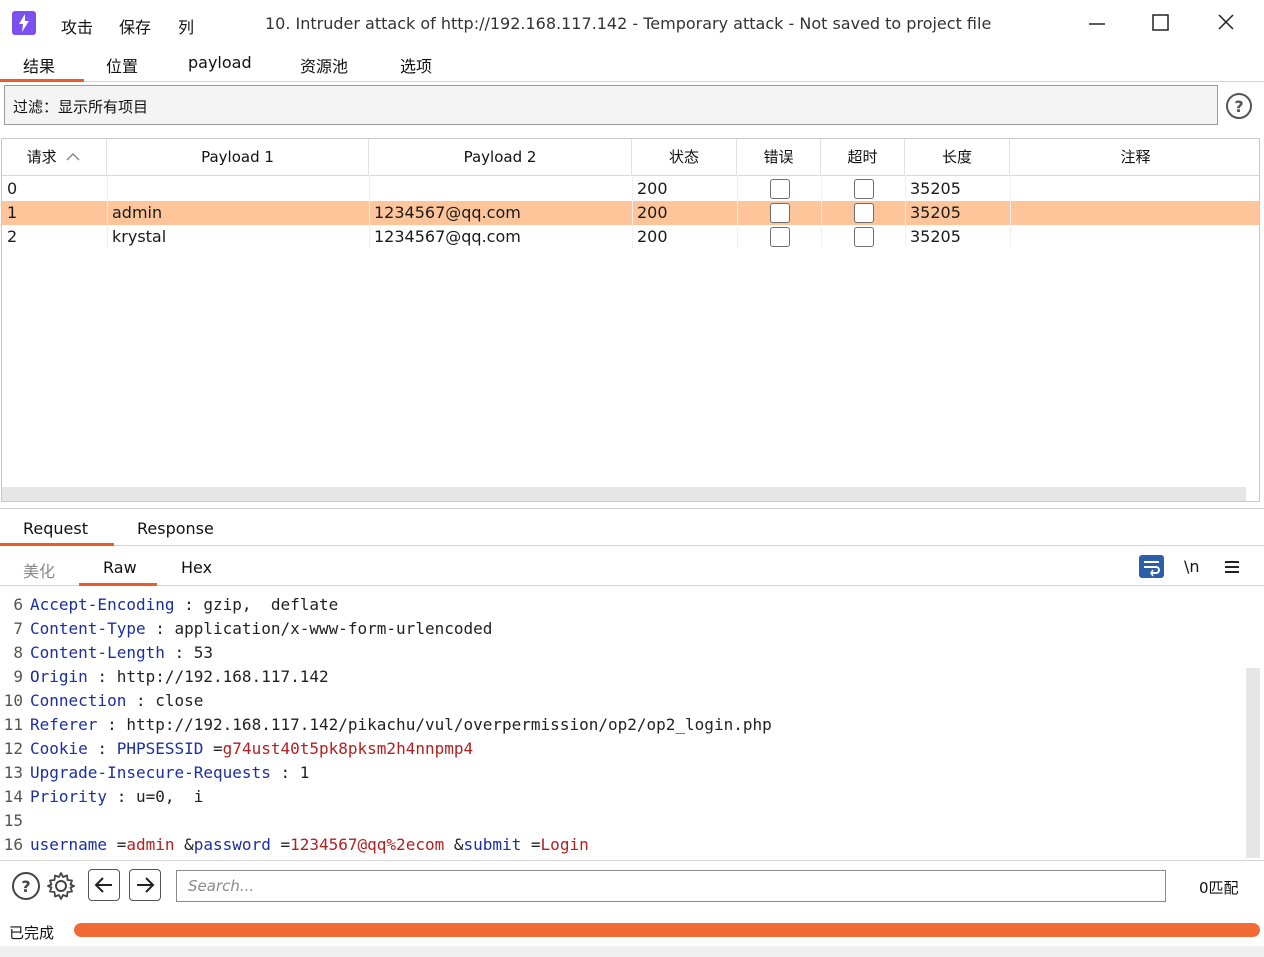 This screenshot has width=1264, height=957. What do you see at coordinates (13, 820) in the screenshot?
I see `line-number: 15` at bounding box center [13, 820].